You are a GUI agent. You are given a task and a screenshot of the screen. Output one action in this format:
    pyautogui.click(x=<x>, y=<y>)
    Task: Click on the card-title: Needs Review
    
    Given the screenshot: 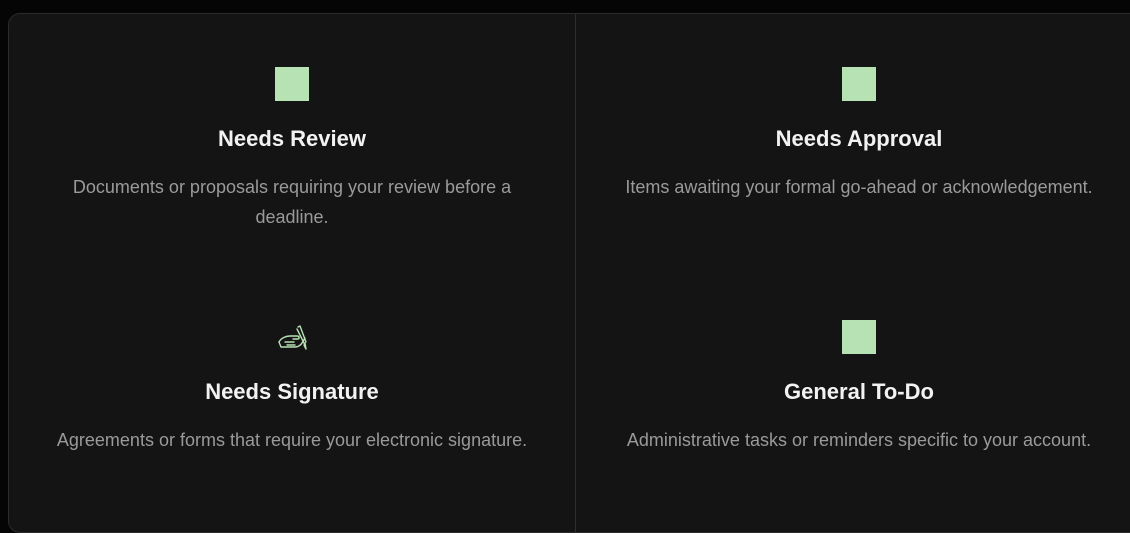 What is the action you would take?
    pyautogui.click(x=292, y=138)
    